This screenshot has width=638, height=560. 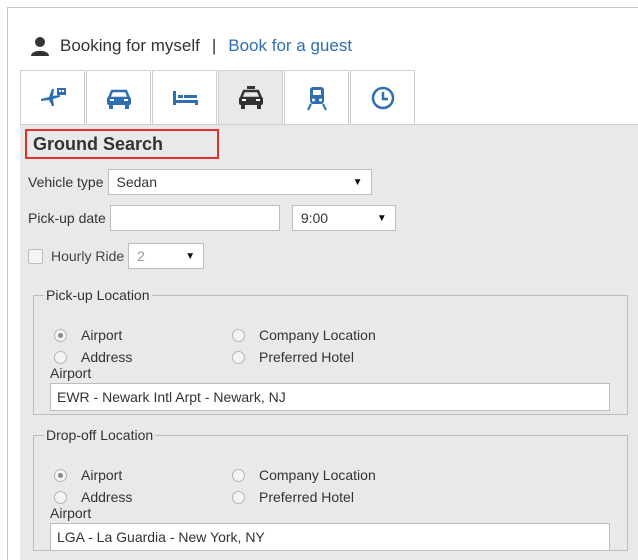 I want to click on vehicle-type-row: Vehicle type Sedan ▼, so click(x=200, y=182).